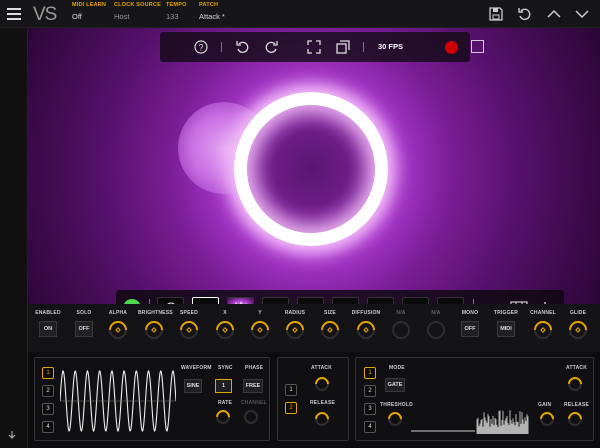  Describe the element at coordinates (543, 313) in the screenshot. I see `control-label: CHANNEL` at that location.